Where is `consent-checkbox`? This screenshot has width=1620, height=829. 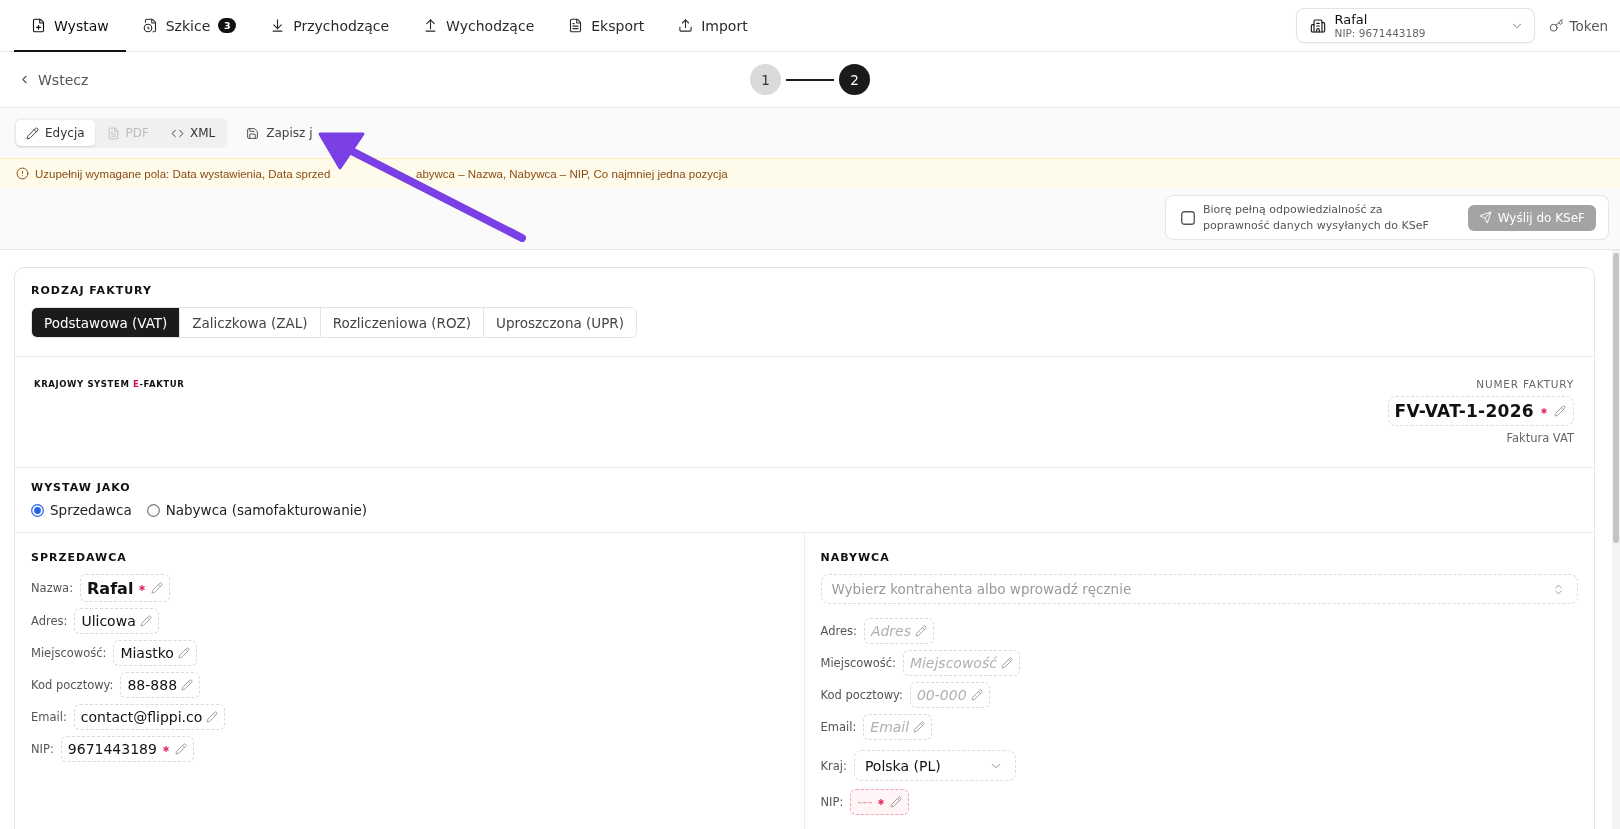
consent-checkbox is located at coordinates (1188, 217).